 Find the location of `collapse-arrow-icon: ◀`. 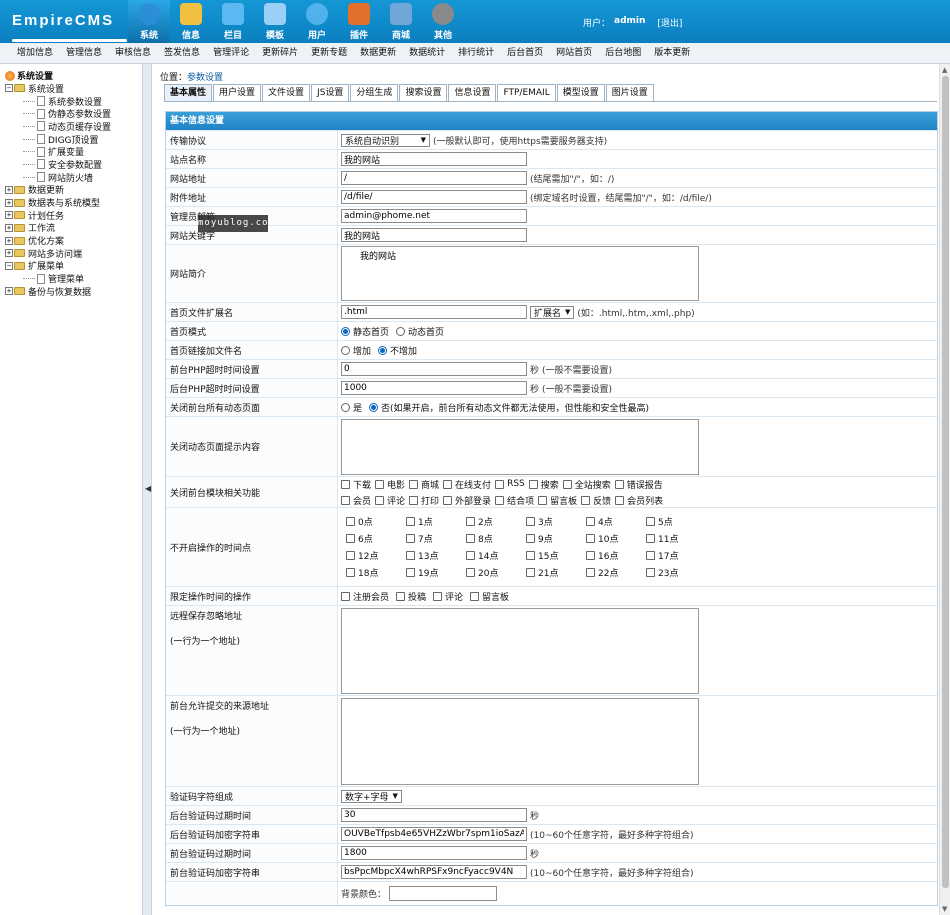

collapse-arrow-icon: ◀ is located at coordinates (148, 488).